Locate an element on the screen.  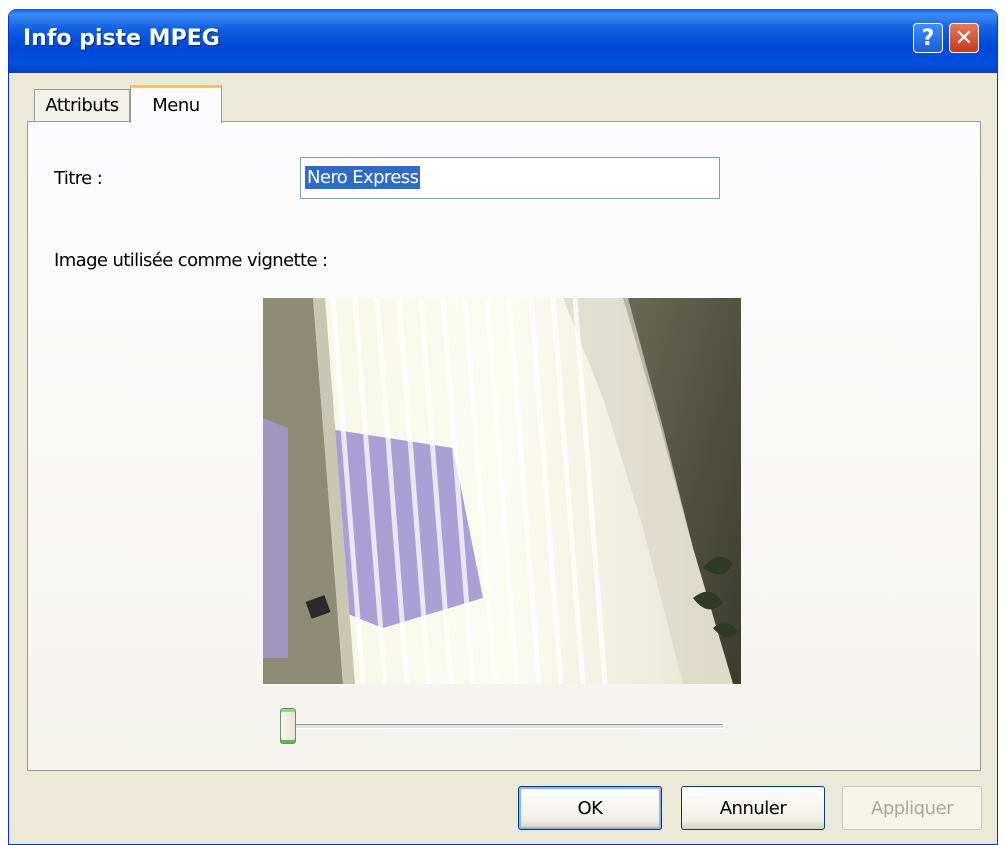
apply-button: Appliquer is located at coordinates (912, 808).